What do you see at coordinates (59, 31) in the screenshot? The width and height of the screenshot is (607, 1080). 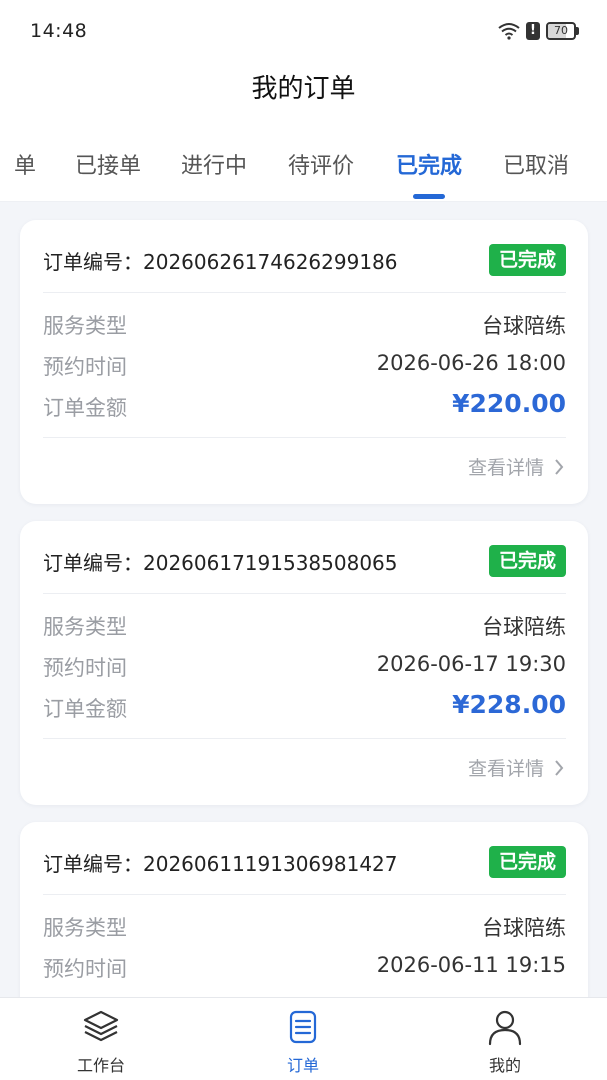 I see `status-time: 14:48` at bounding box center [59, 31].